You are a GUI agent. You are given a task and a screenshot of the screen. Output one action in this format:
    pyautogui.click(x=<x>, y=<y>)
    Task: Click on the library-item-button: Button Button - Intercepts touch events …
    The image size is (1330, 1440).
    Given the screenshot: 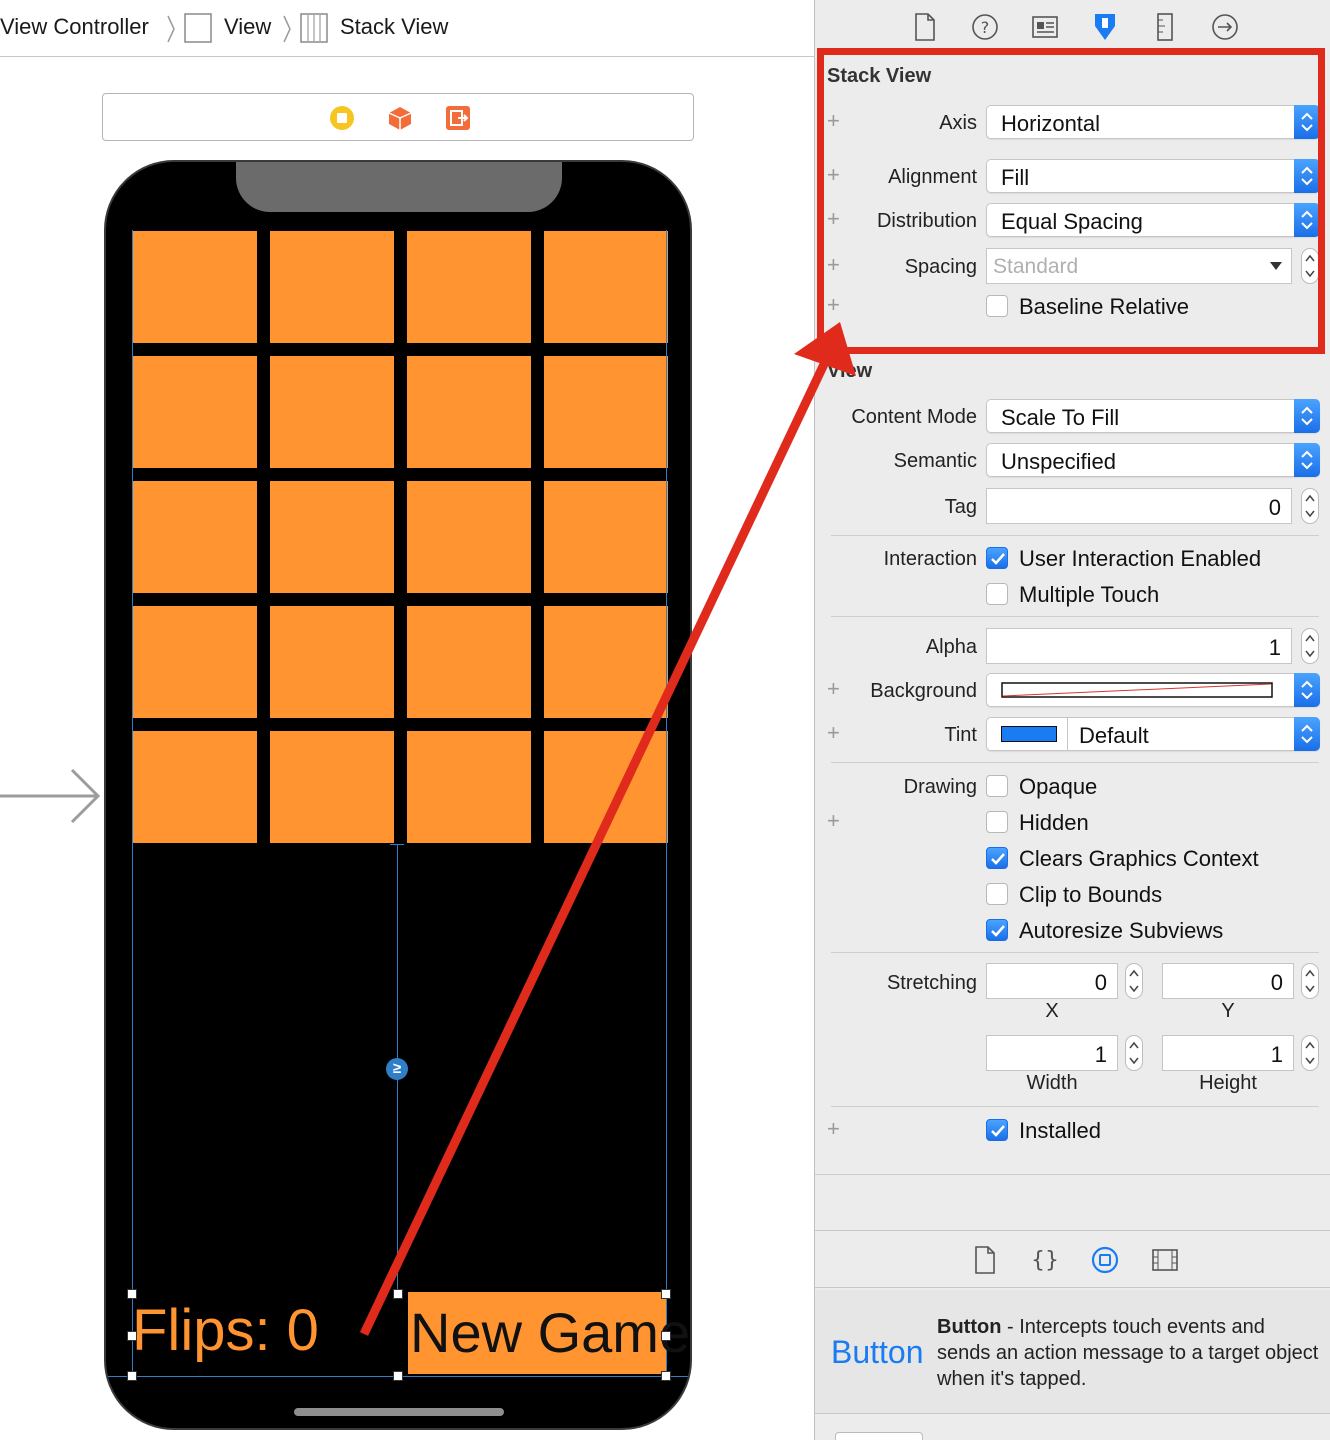 What is the action you would take?
    pyautogui.click(x=1072, y=1352)
    